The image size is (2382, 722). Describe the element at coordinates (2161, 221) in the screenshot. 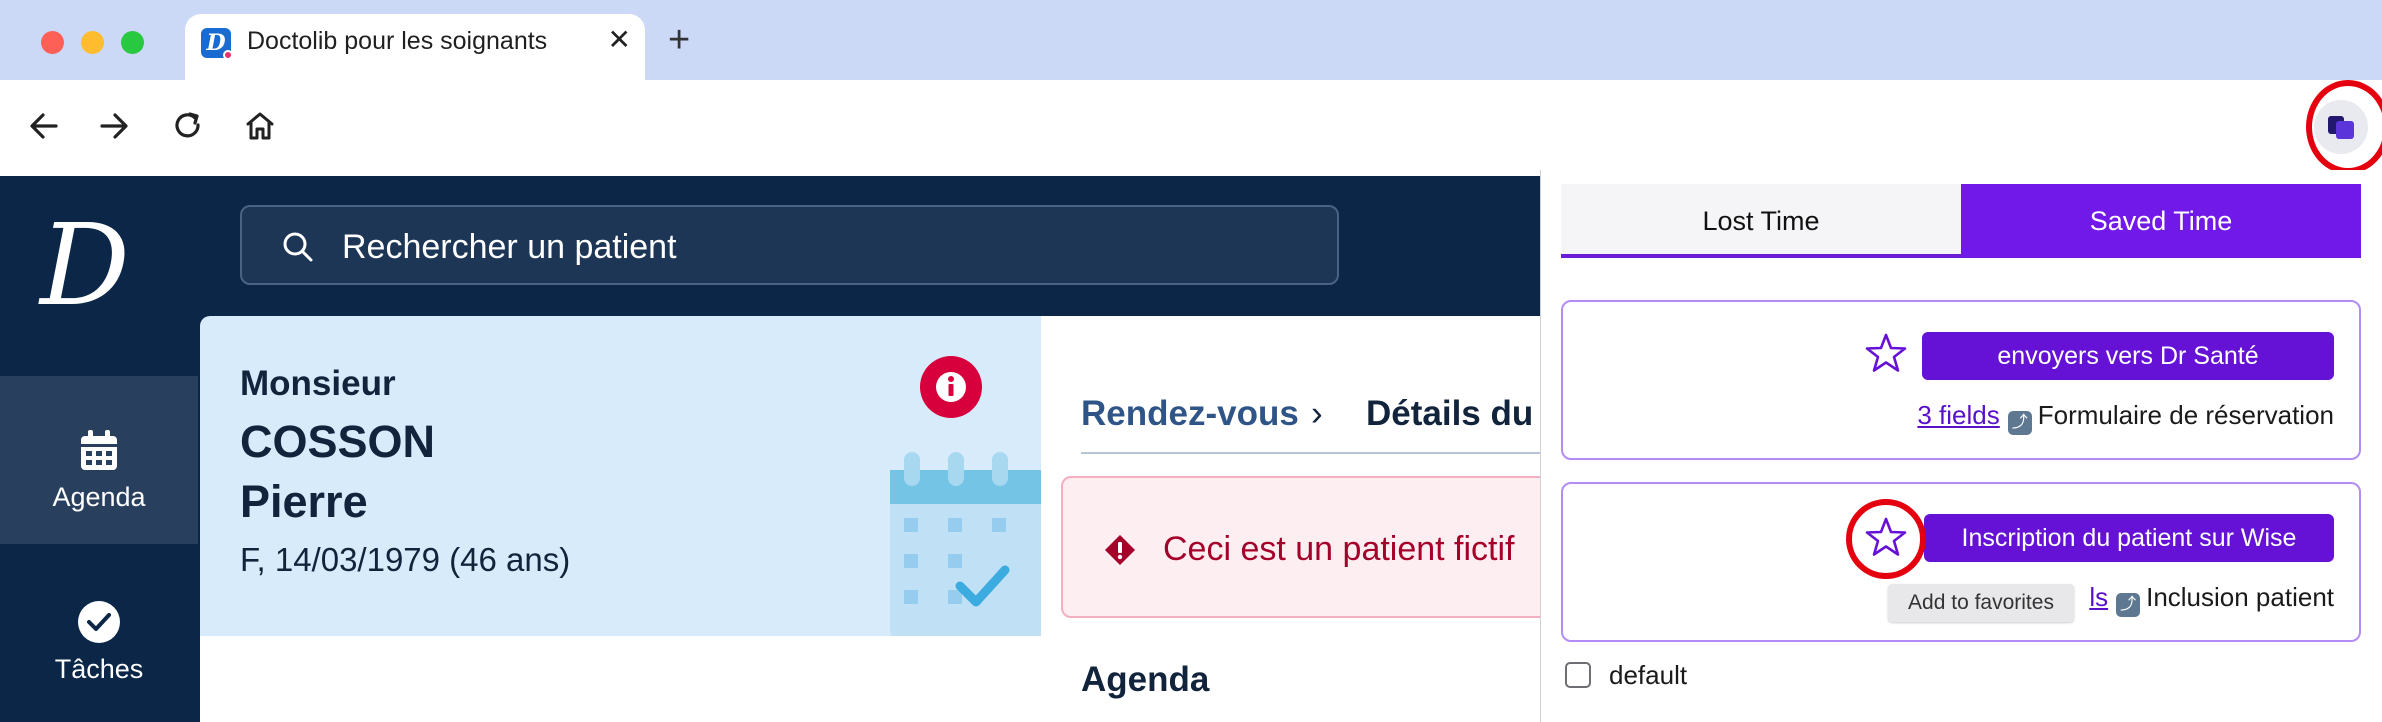

I see `tab-saved-time: Saved Time` at that location.